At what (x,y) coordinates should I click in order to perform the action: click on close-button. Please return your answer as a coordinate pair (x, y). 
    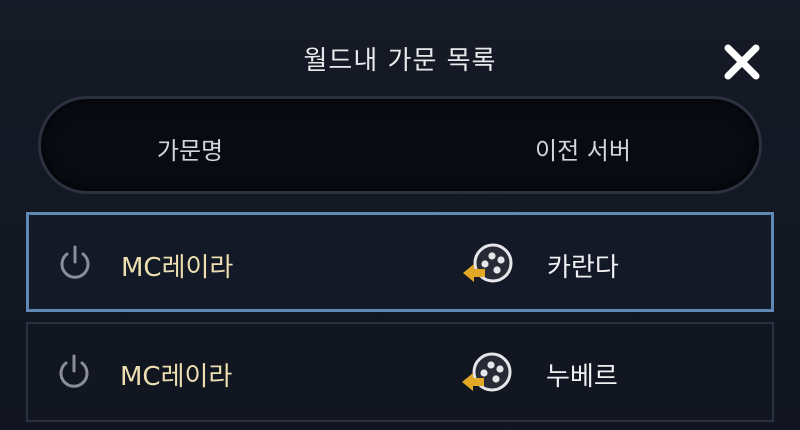
    Looking at the image, I should click on (742, 62).